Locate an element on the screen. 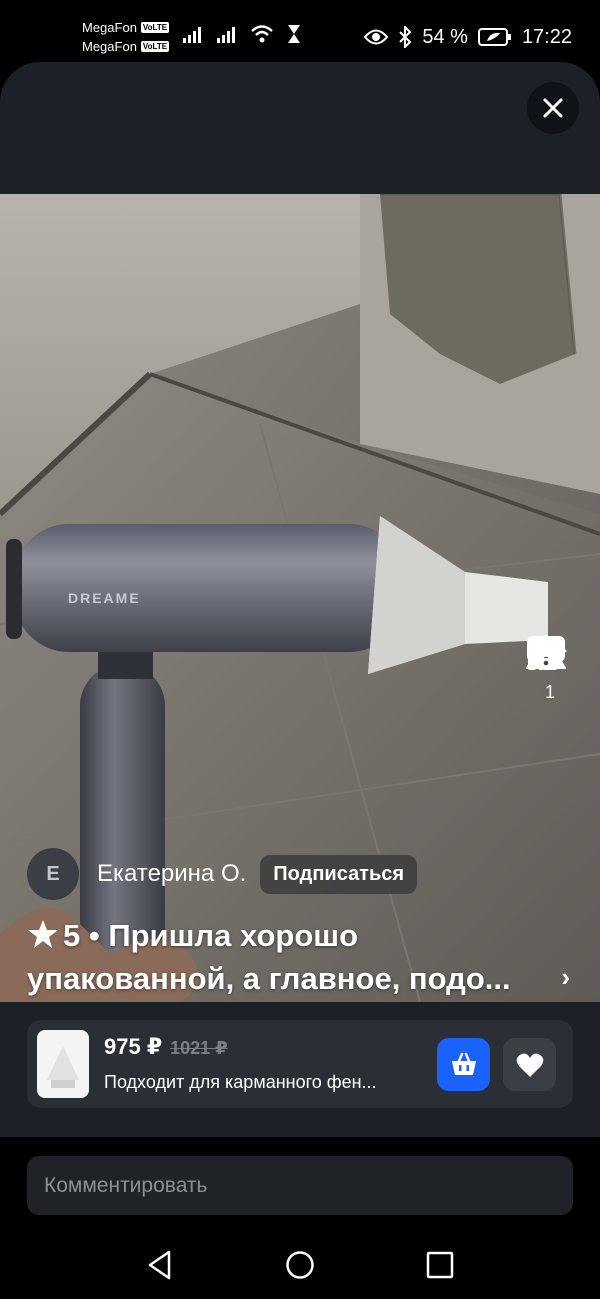 The height and width of the screenshot is (1299, 600). favorite-button is located at coordinates (529, 1064).